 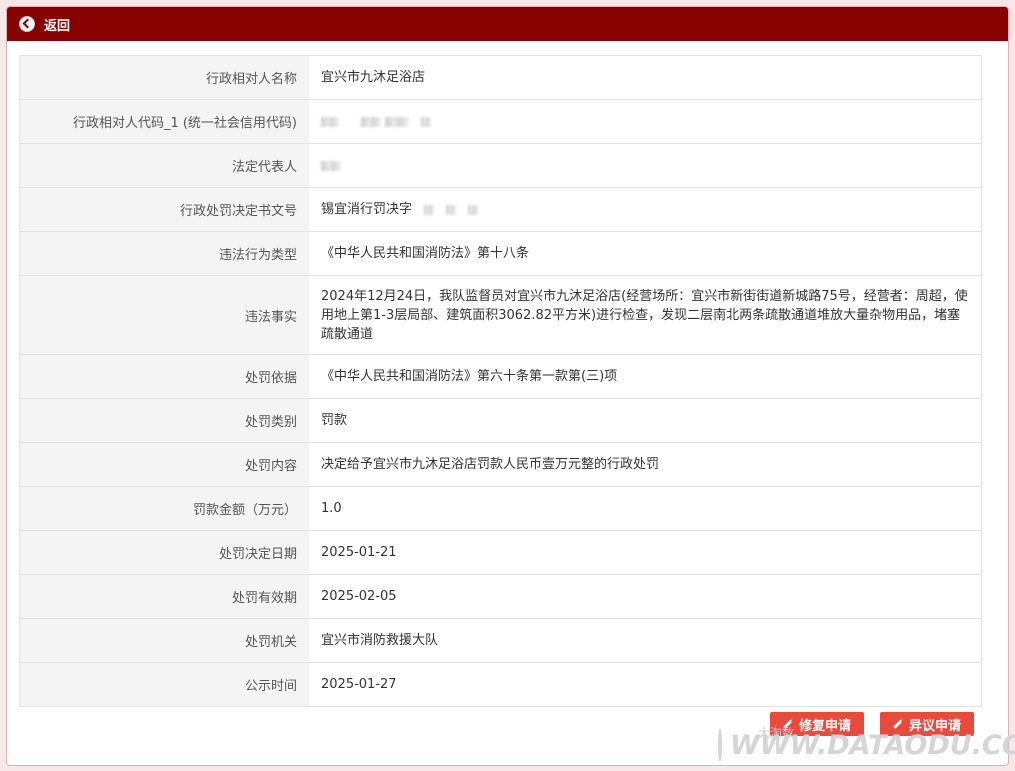 What do you see at coordinates (934, 726) in the screenshot?
I see `objection-request-label: 异议申请` at bounding box center [934, 726].